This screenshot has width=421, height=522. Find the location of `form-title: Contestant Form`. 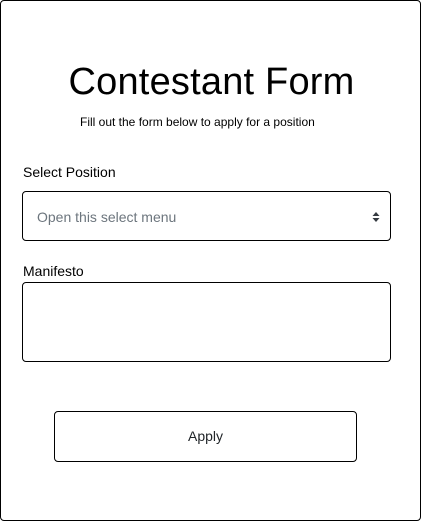

form-title: Contestant Form is located at coordinates (211, 82).